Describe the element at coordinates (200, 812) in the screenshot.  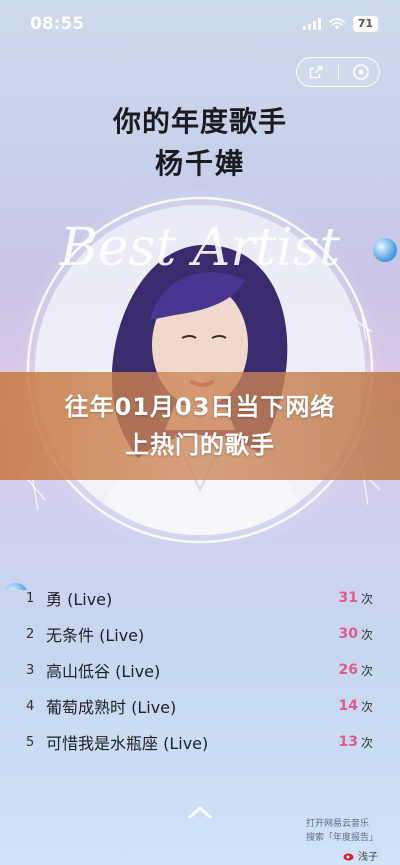
I see `chevron-up-icon` at that location.